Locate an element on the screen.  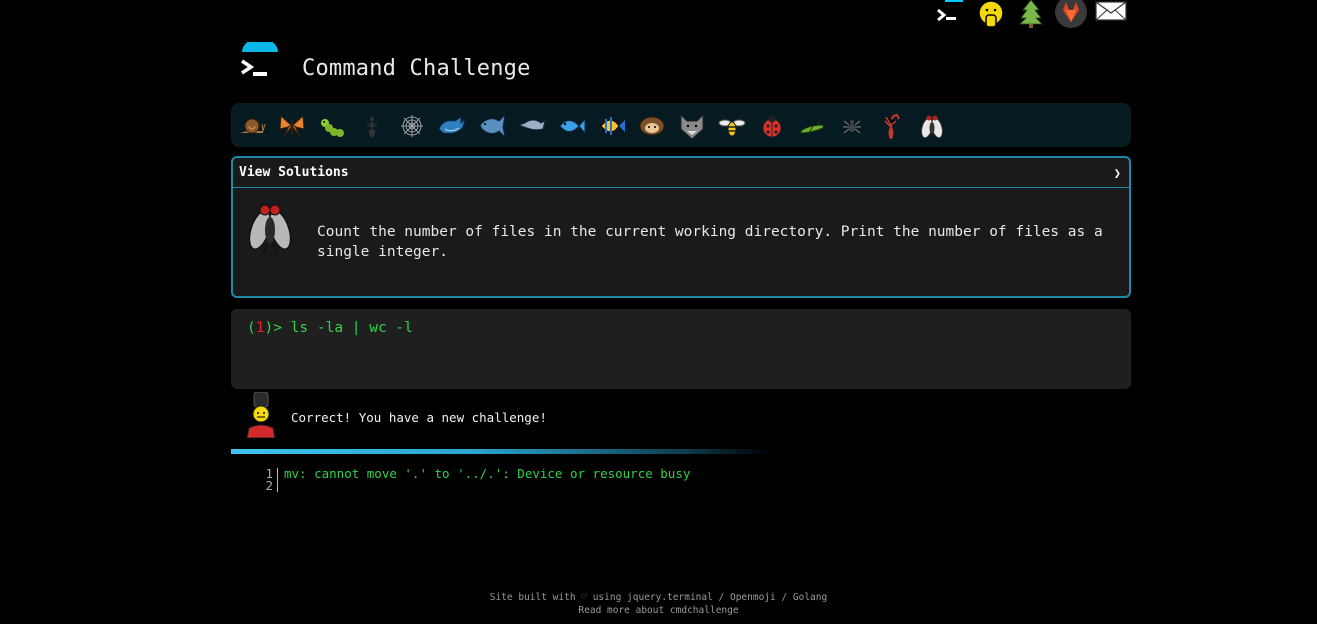
snail-icon is located at coordinates (252, 126).